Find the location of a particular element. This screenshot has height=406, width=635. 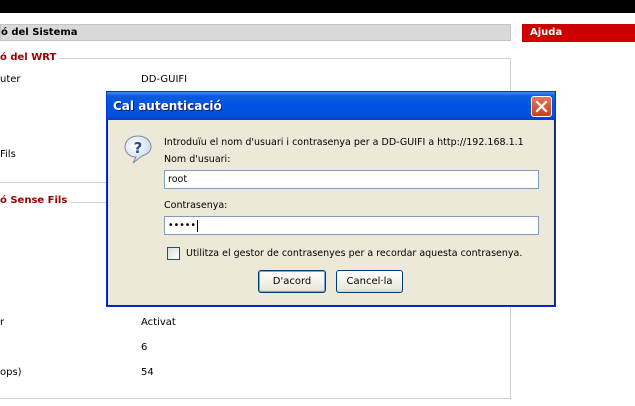

username-field: root is located at coordinates (351, 179).